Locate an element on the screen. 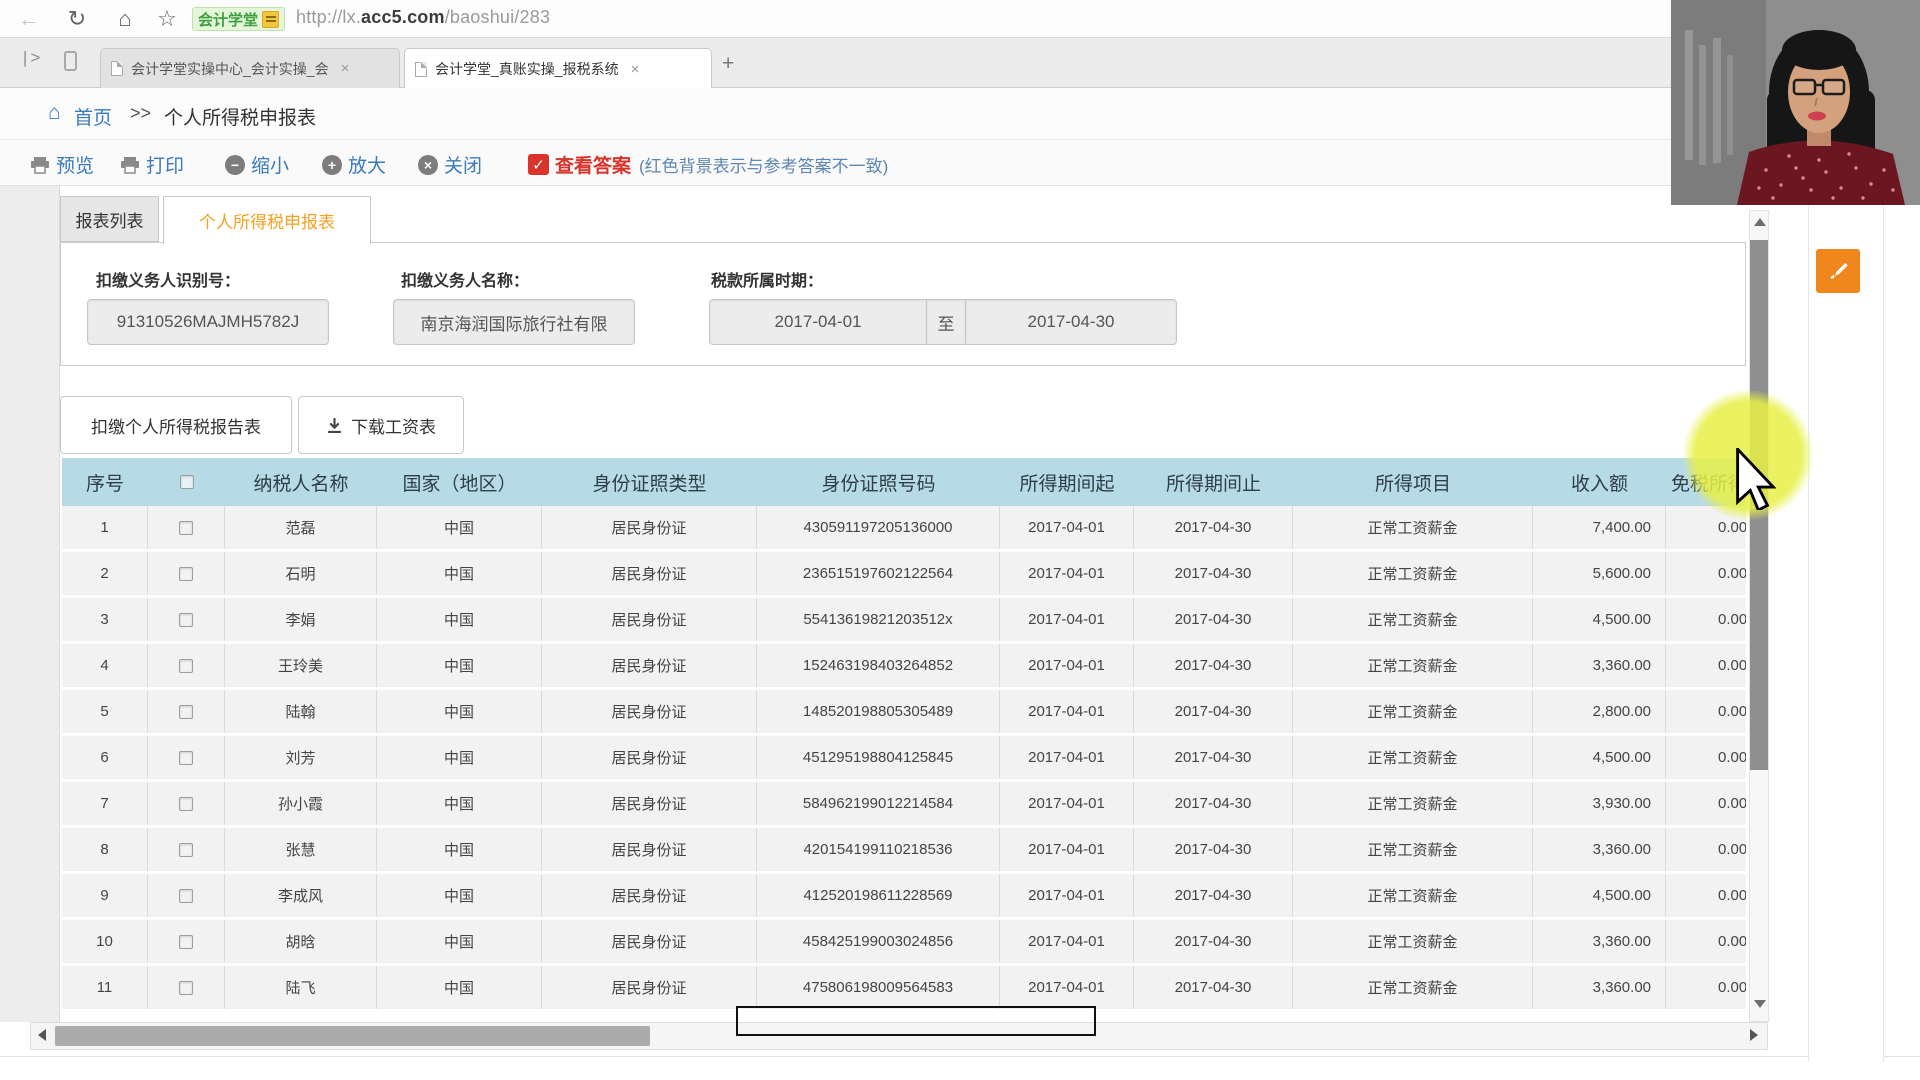 The width and height of the screenshot is (1920, 1080). cell-no: 1 is located at coordinates (105, 527).